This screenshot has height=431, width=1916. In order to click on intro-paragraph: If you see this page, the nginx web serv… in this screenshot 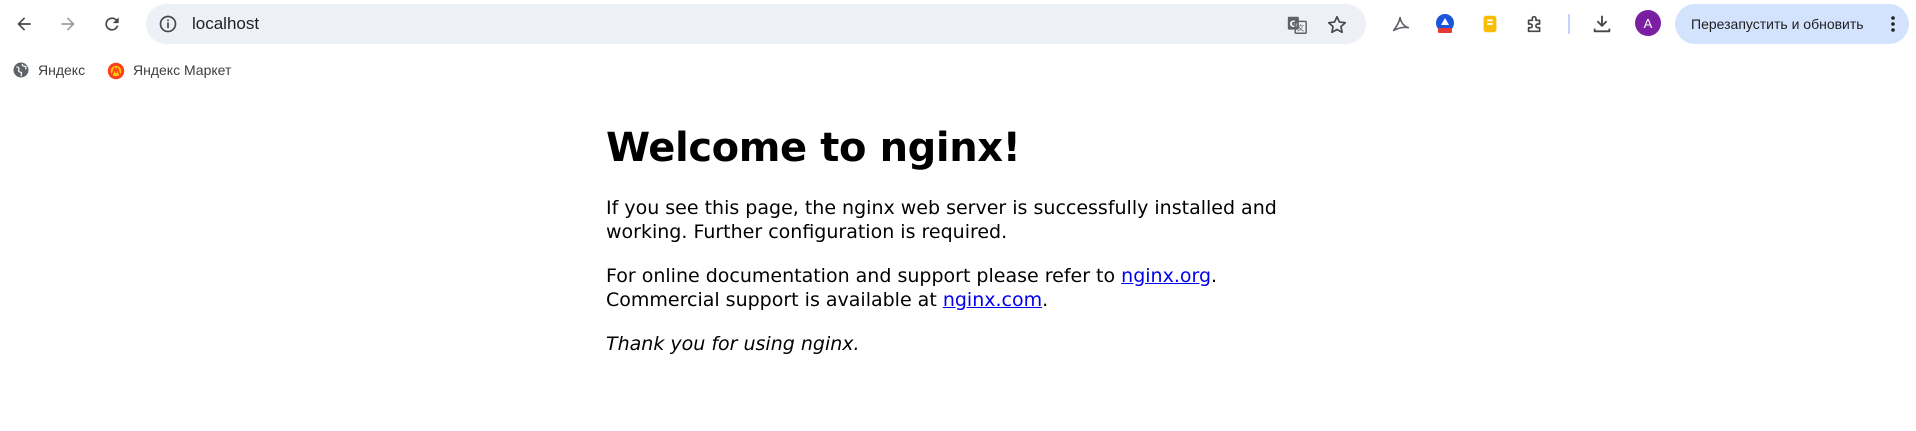, I will do `click(941, 220)`.